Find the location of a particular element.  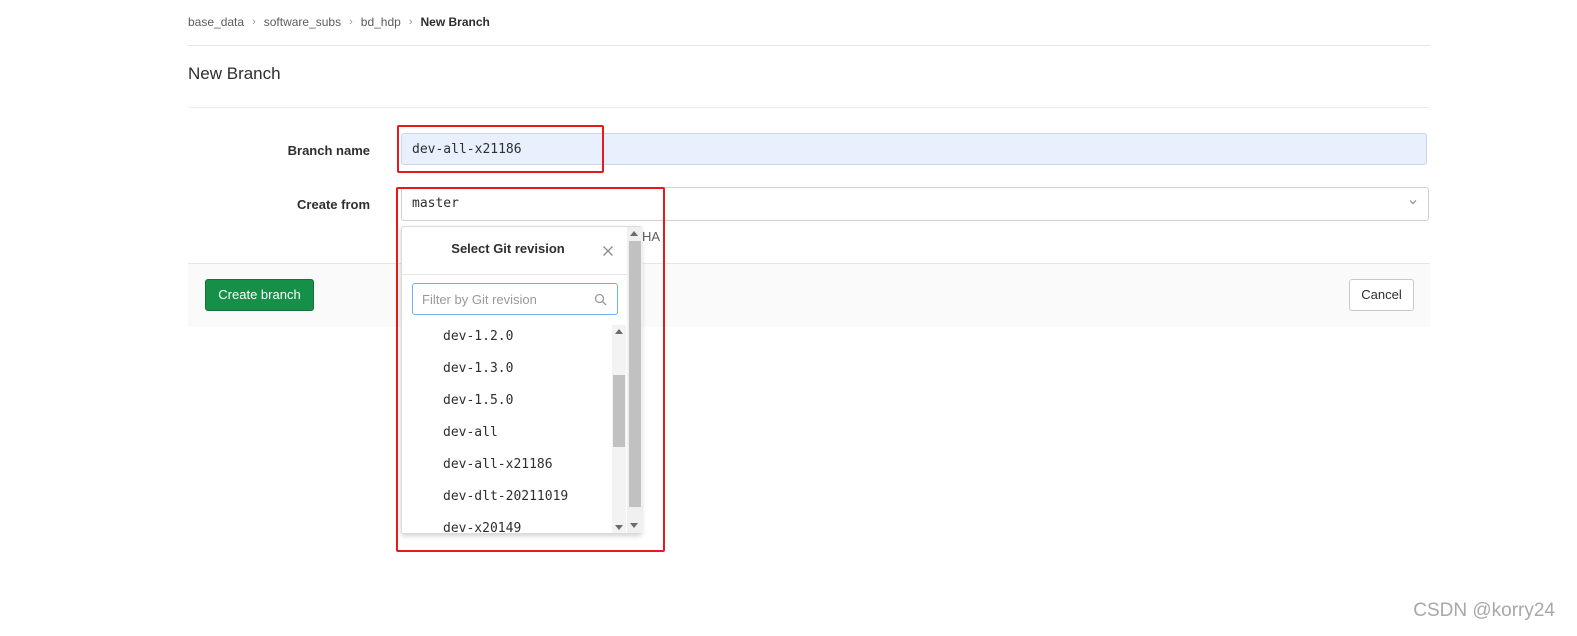

create-branch-button: Create branch is located at coordinates (259, 295).